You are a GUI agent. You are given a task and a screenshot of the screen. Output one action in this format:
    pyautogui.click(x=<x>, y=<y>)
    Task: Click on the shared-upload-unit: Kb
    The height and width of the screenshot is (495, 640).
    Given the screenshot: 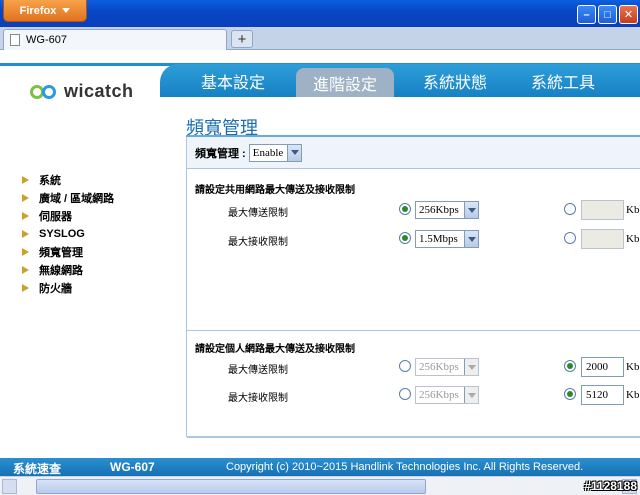 What is the action you would take?
    pyautogui.click(x=633, y=210)
    